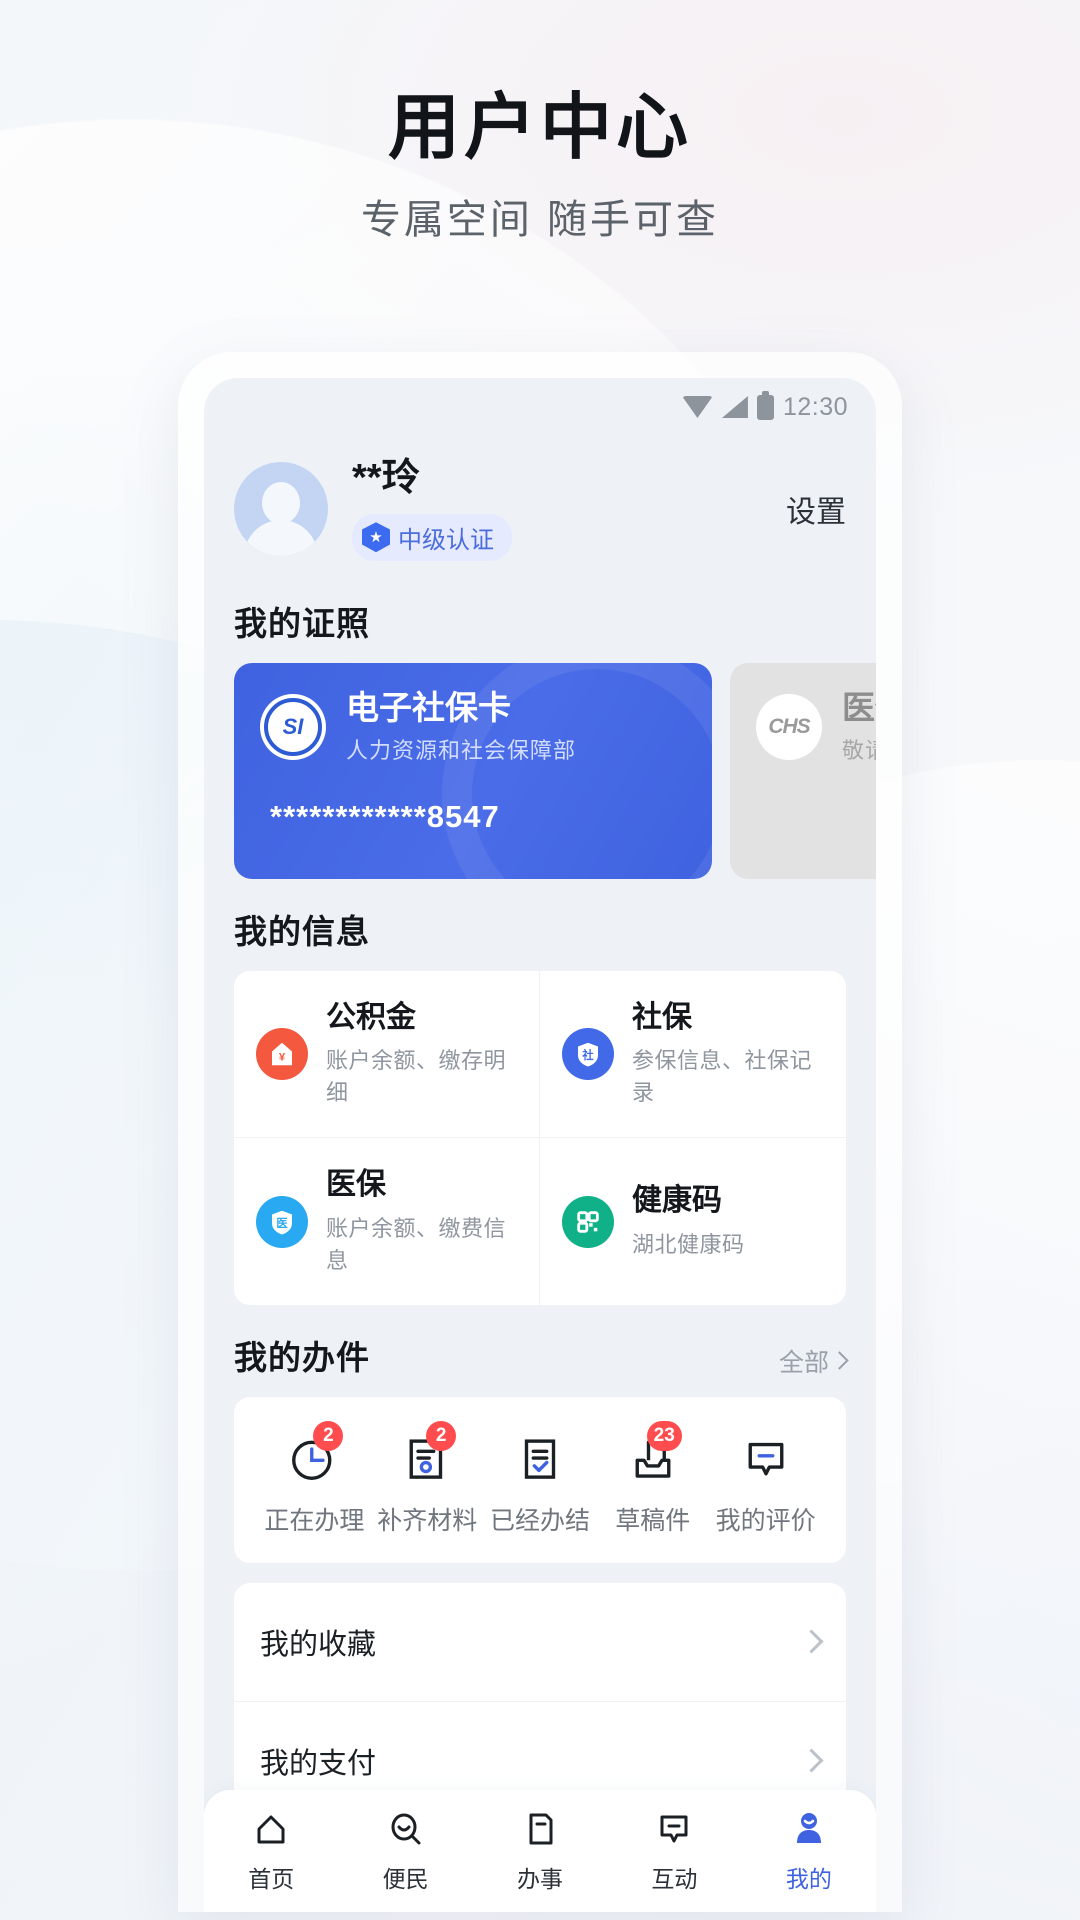 Image resolution: width=1080 pixels, height=1920 pixels. Describe the element at coordinates (811, 1641) in the screenshot. I see `chevron-right-icon-favorites` at that location.